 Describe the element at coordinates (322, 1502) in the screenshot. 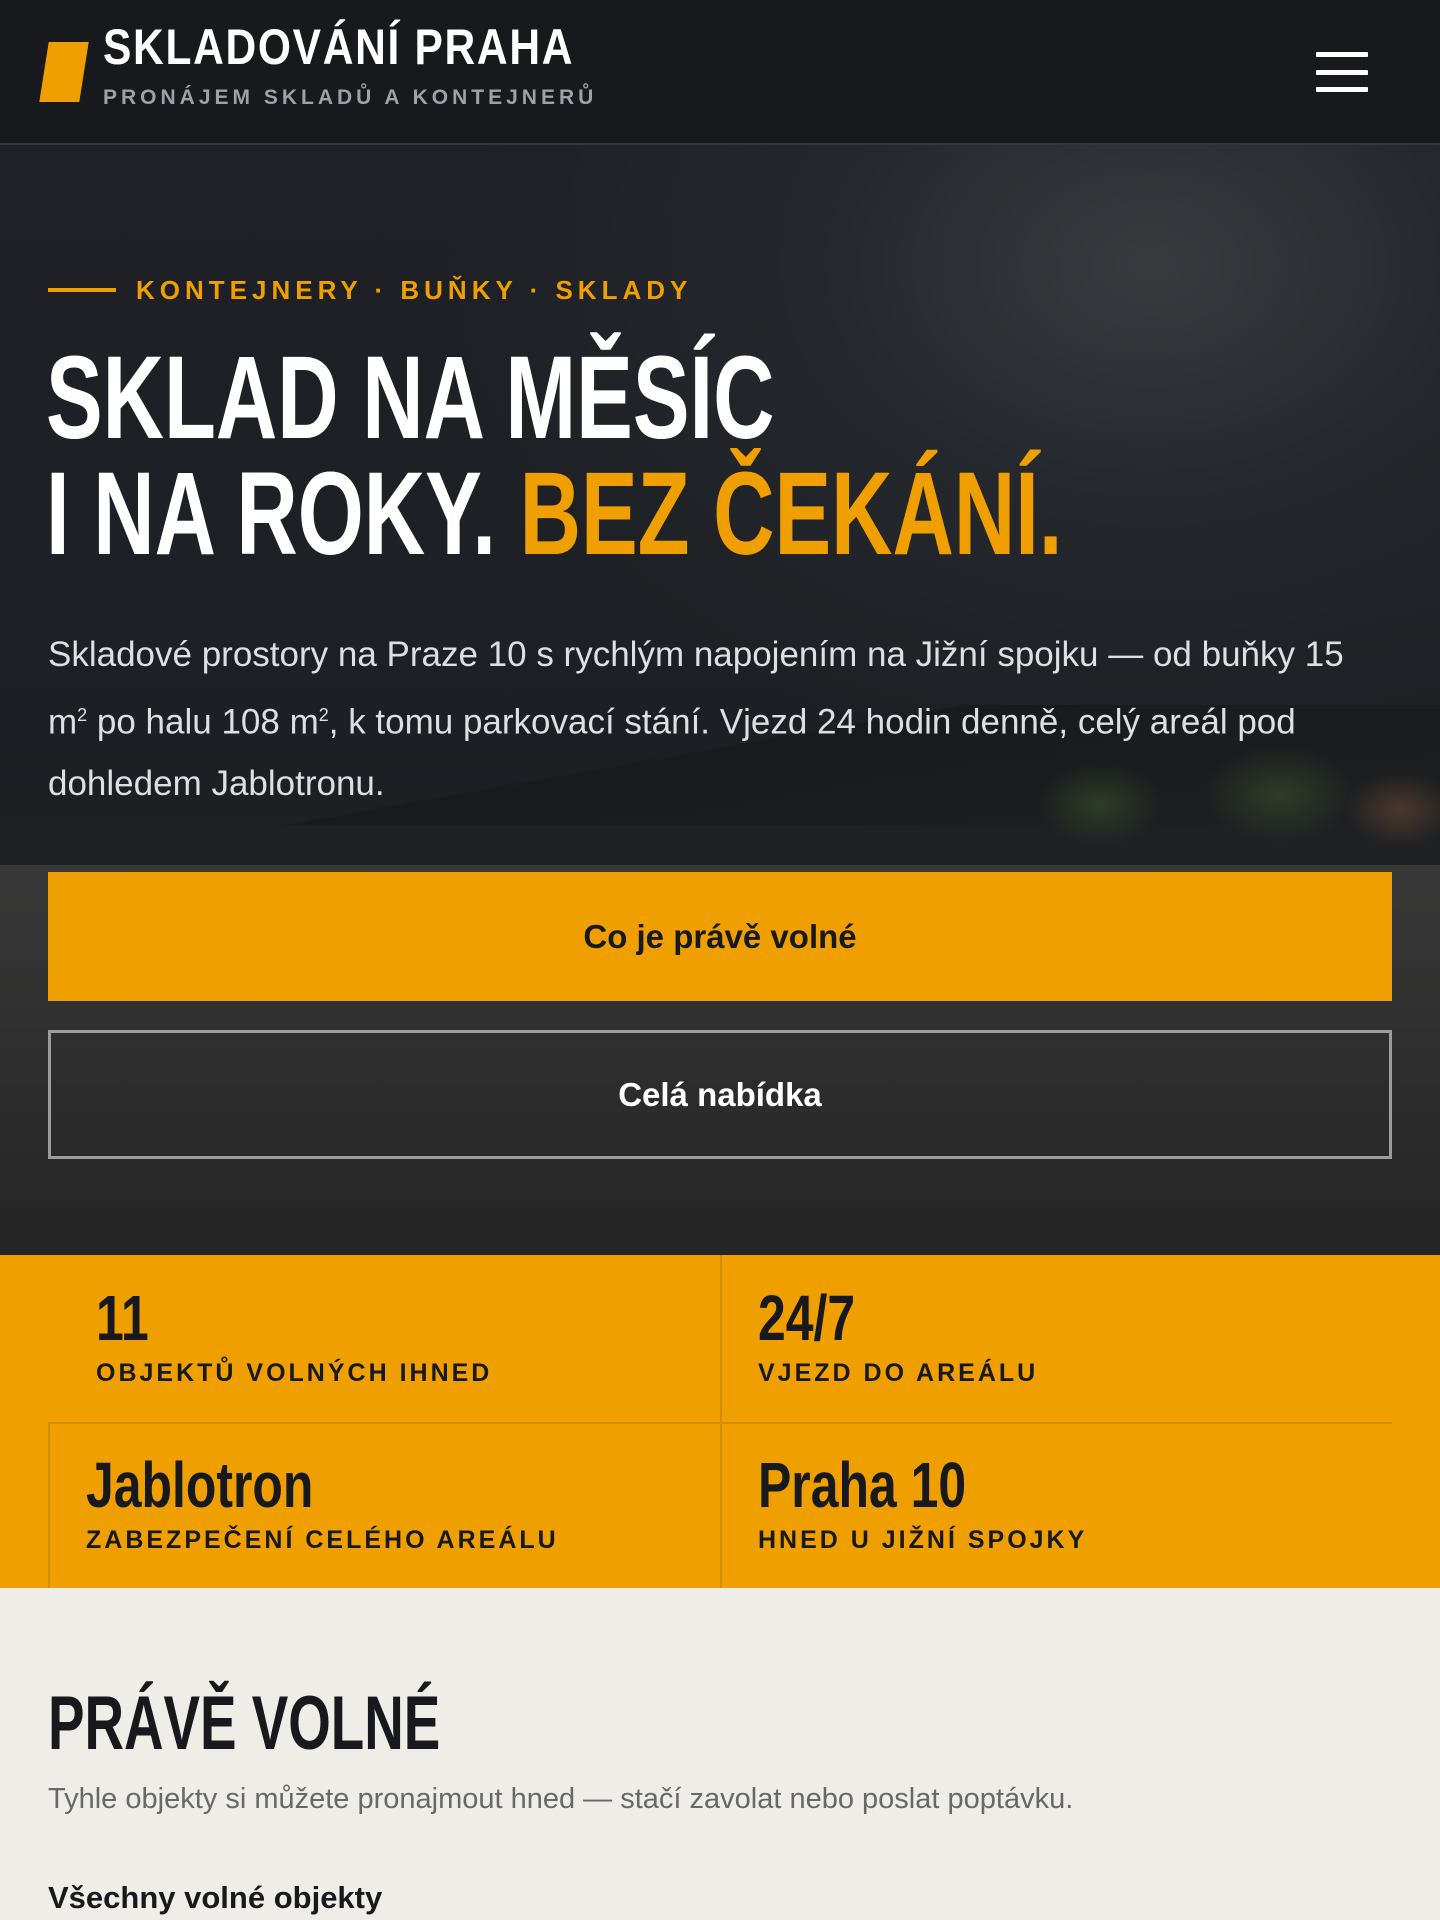

I see `stat-security: Jablotron ZABEZPEČENÍ CELÉHO AREÁLU` at that location.